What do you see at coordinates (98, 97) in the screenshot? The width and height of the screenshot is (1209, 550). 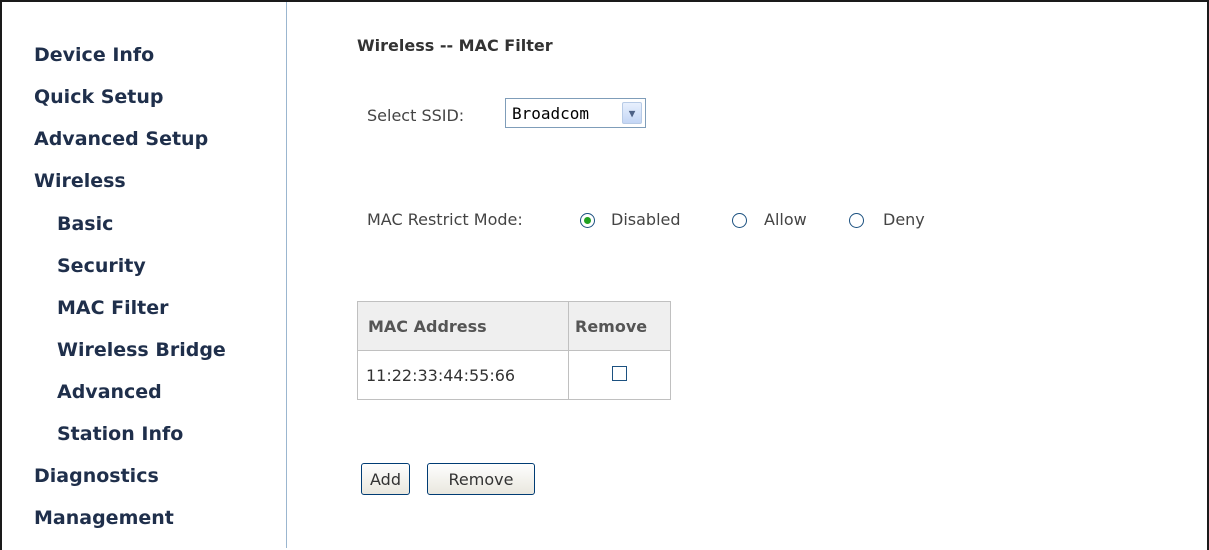 I see `sidebar-item-quick-setup: Quick Setup` at bounding box center [98, 97].